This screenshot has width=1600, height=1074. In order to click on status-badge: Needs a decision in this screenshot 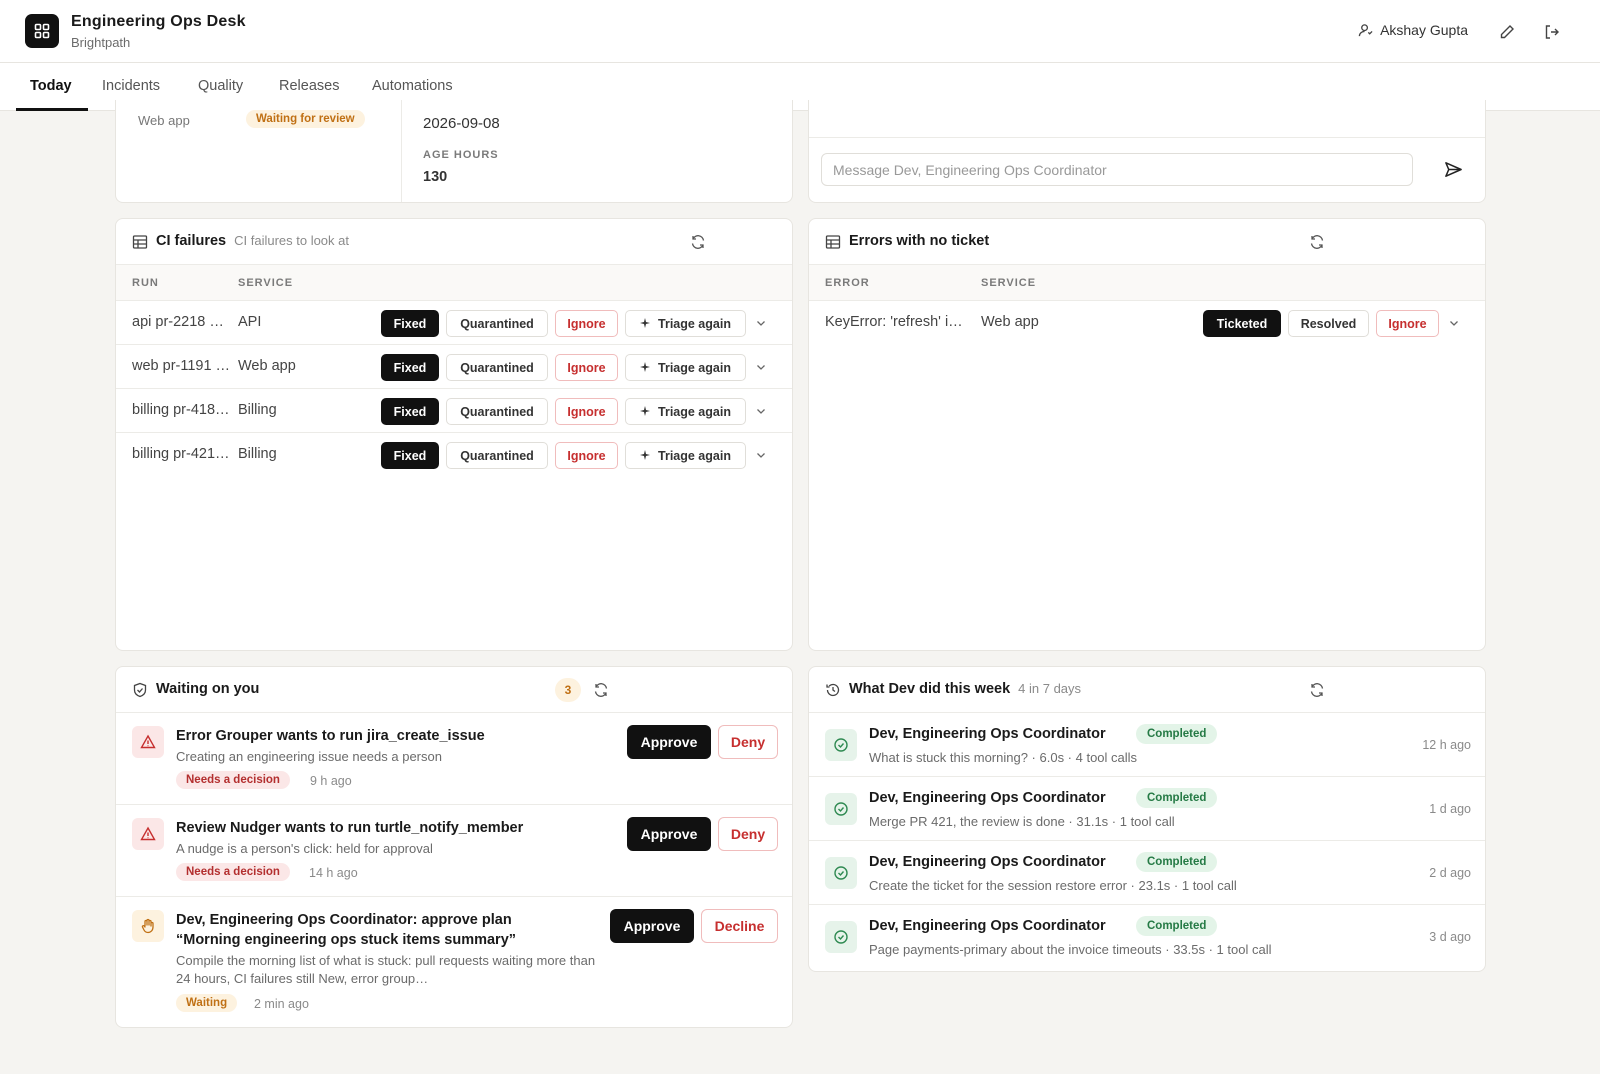, I will do `click(233, 780)`.